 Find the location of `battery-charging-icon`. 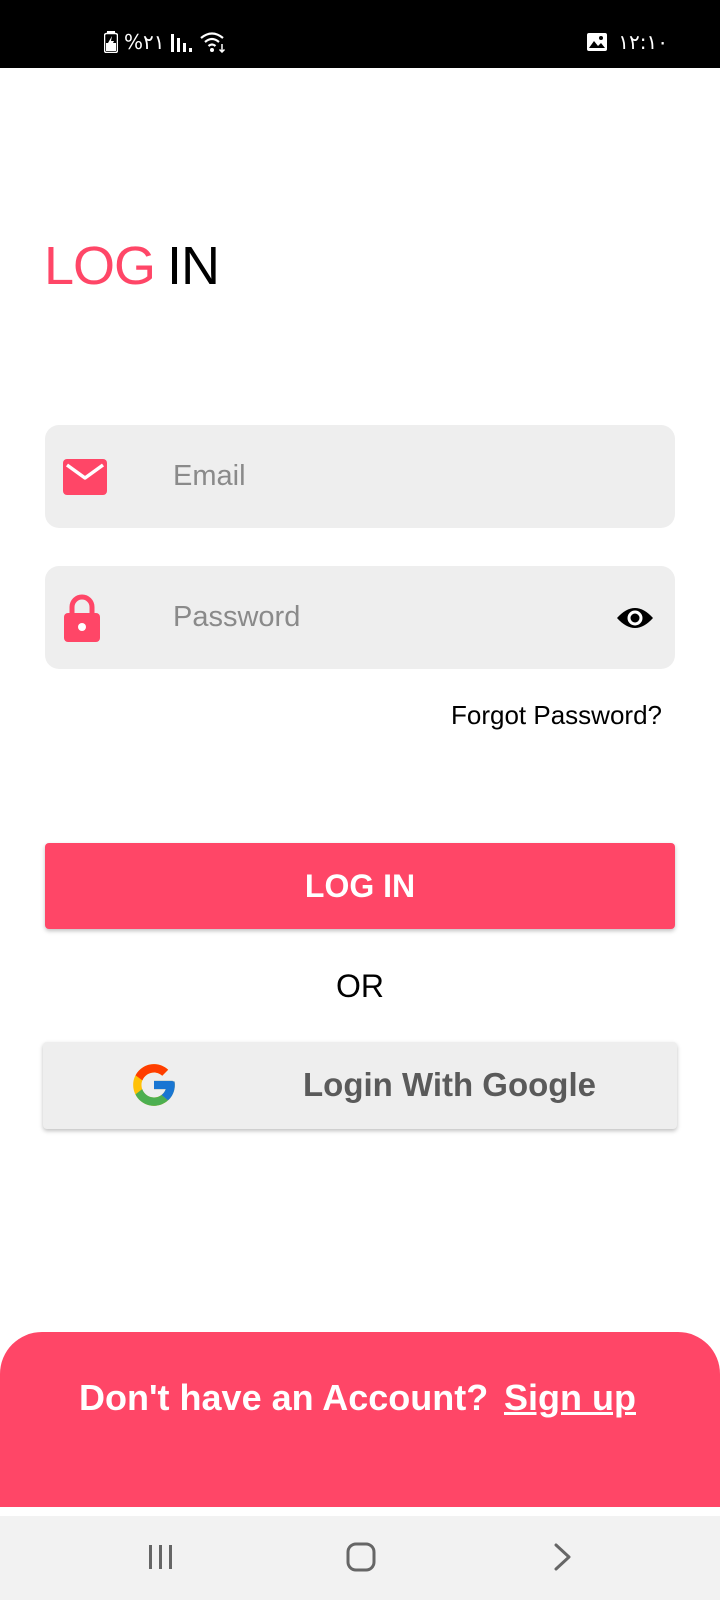

battery-charging-icon is located at coordinates (111, 42).